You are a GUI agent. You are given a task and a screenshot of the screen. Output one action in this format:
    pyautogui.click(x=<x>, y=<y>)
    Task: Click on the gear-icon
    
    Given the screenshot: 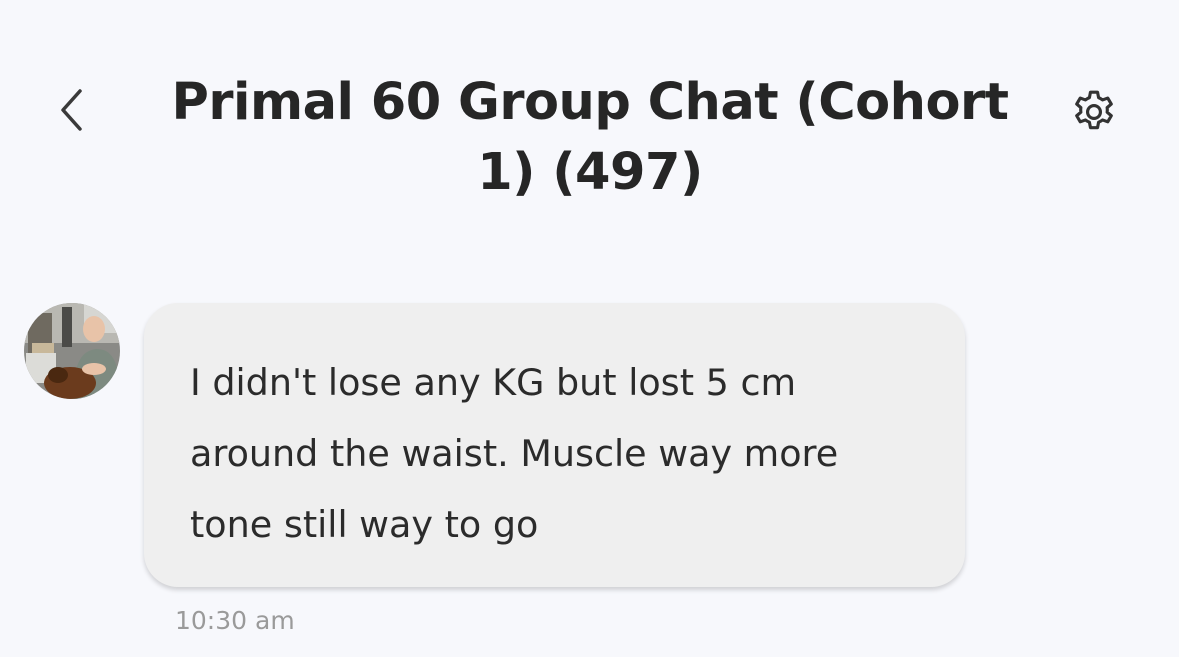 What is the action you would take?
    pyautogui.click(x=1094, y=110)
    